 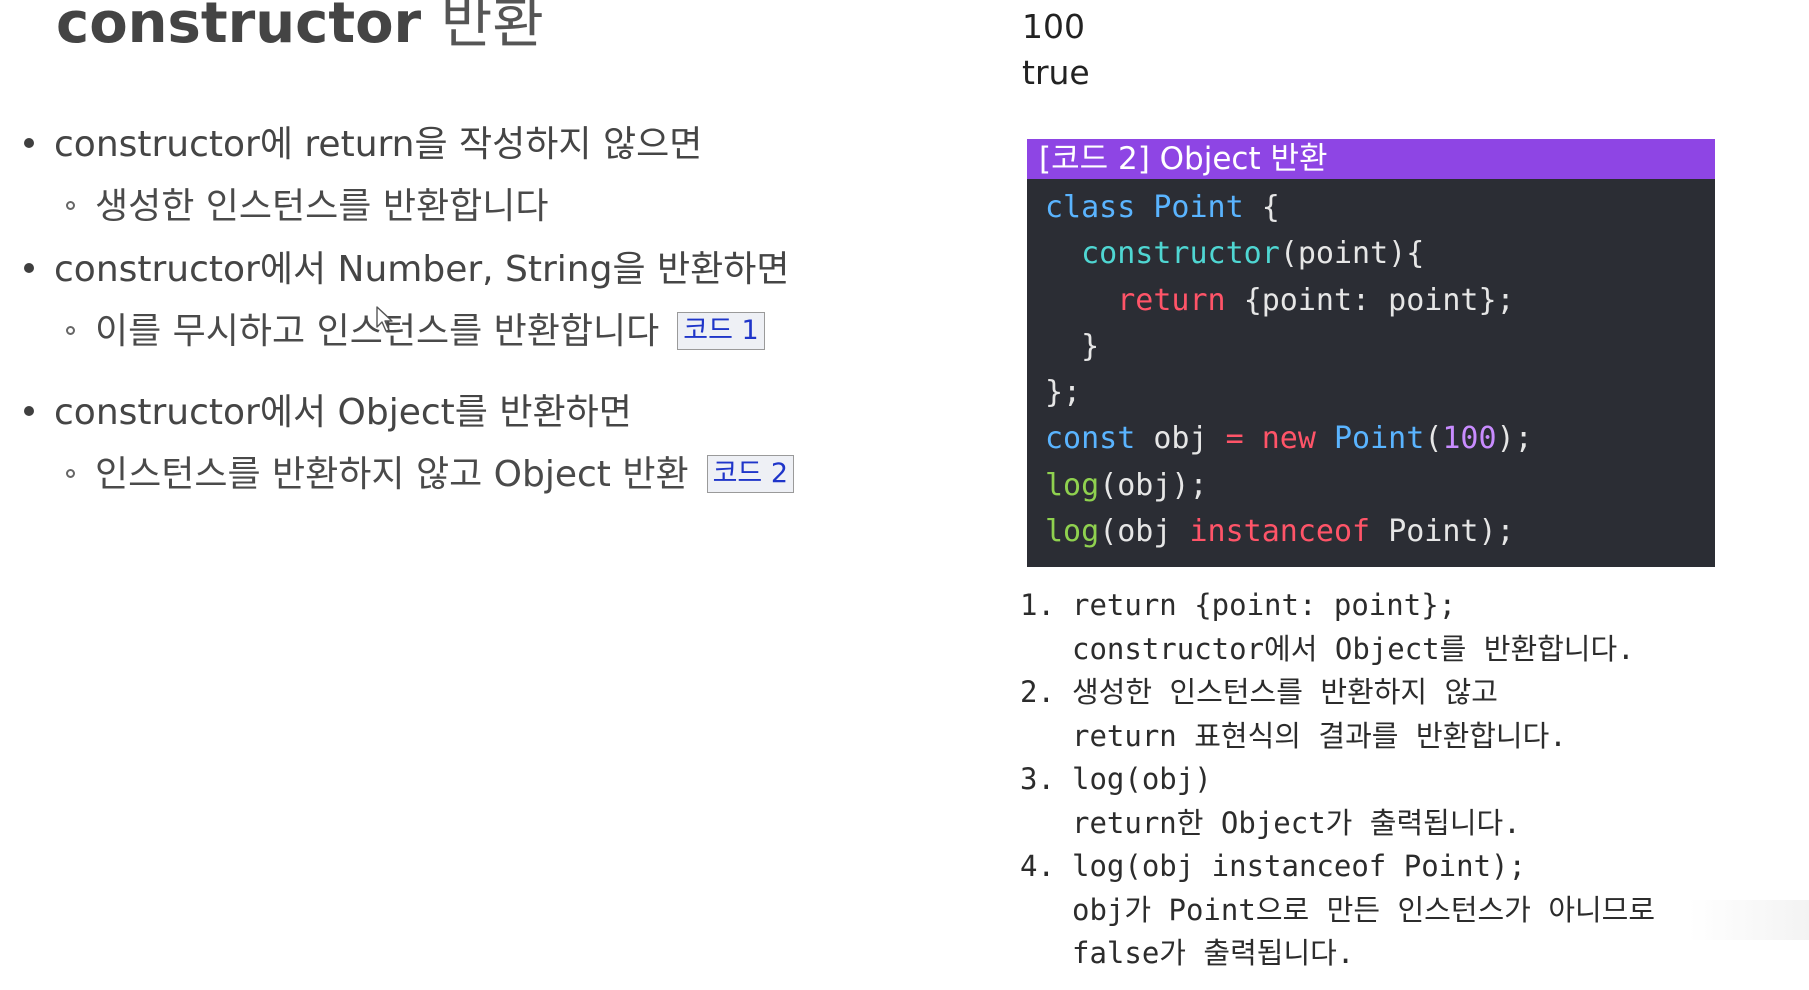 I want to click on code-token: };, so click(x=1063, y=393).